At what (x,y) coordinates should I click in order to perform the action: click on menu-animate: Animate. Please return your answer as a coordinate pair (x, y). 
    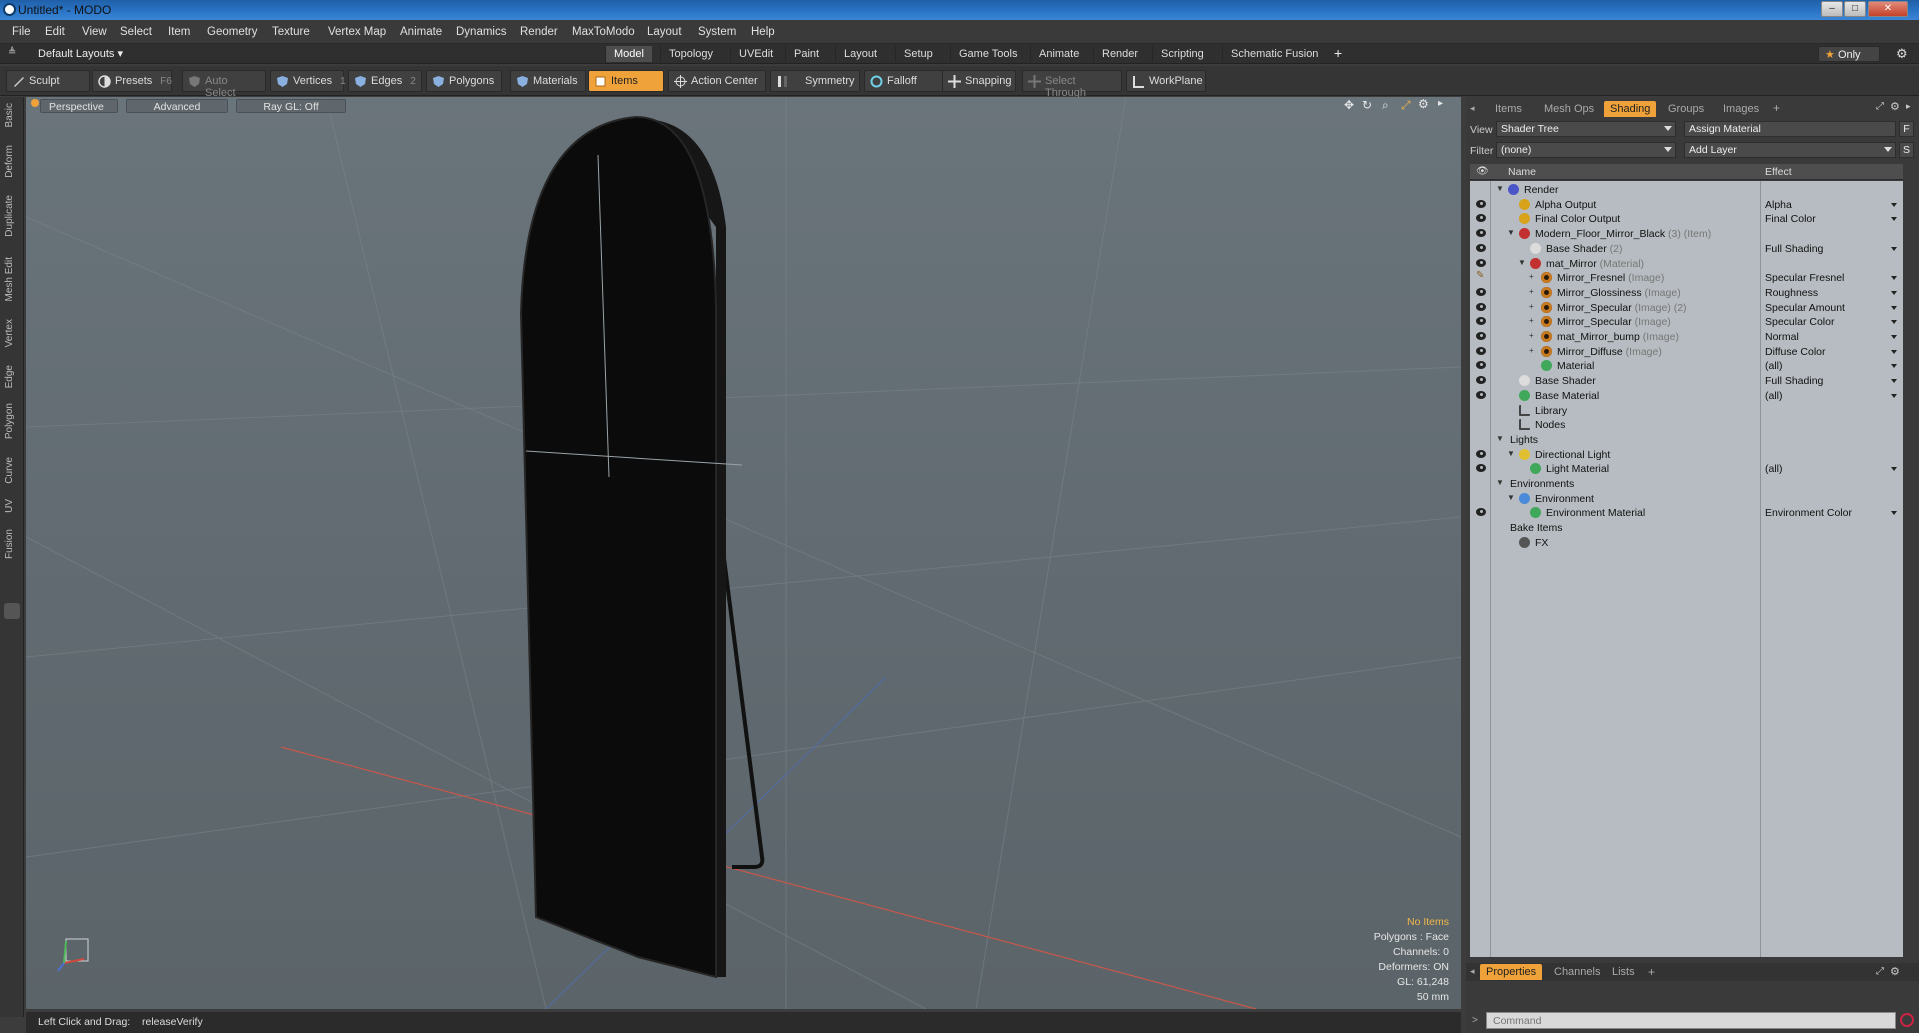
    Looking at the image, I should click on (421, 32).